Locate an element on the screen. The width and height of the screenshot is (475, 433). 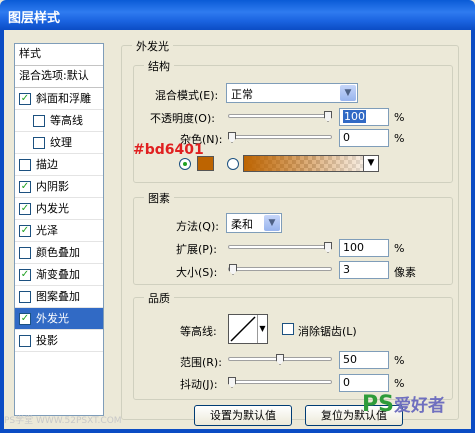
opacity-input: 100 is located at coordinates (364, 117).